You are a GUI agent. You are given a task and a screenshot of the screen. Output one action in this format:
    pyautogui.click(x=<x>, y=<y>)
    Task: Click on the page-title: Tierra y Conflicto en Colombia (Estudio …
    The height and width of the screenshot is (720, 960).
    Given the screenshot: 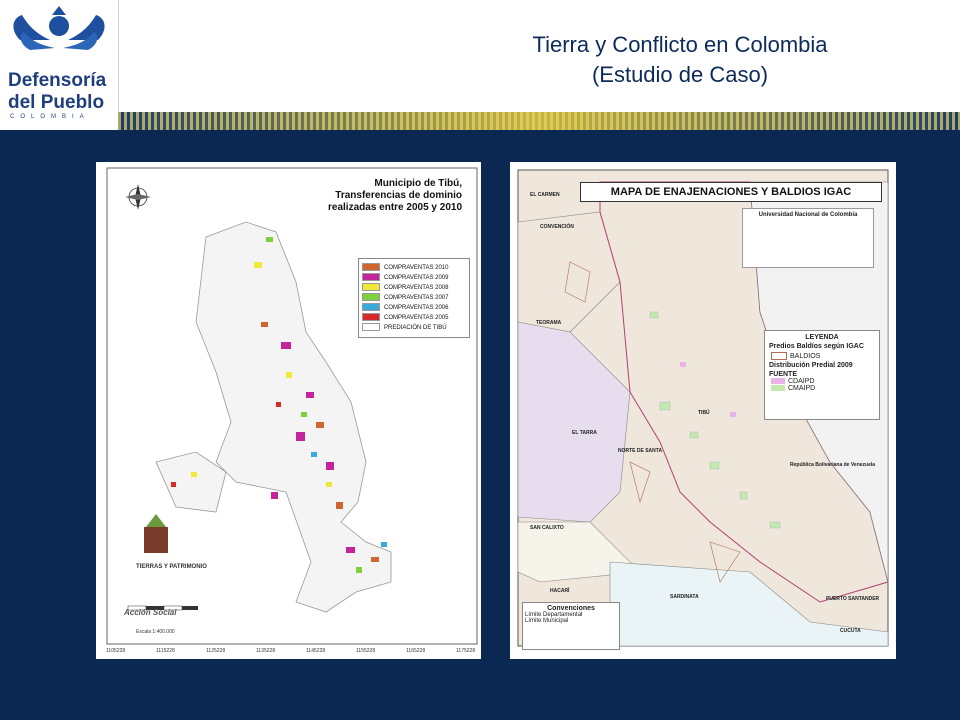 What is the action you would take?
    pyautogui.click(x=680, y=60)
    